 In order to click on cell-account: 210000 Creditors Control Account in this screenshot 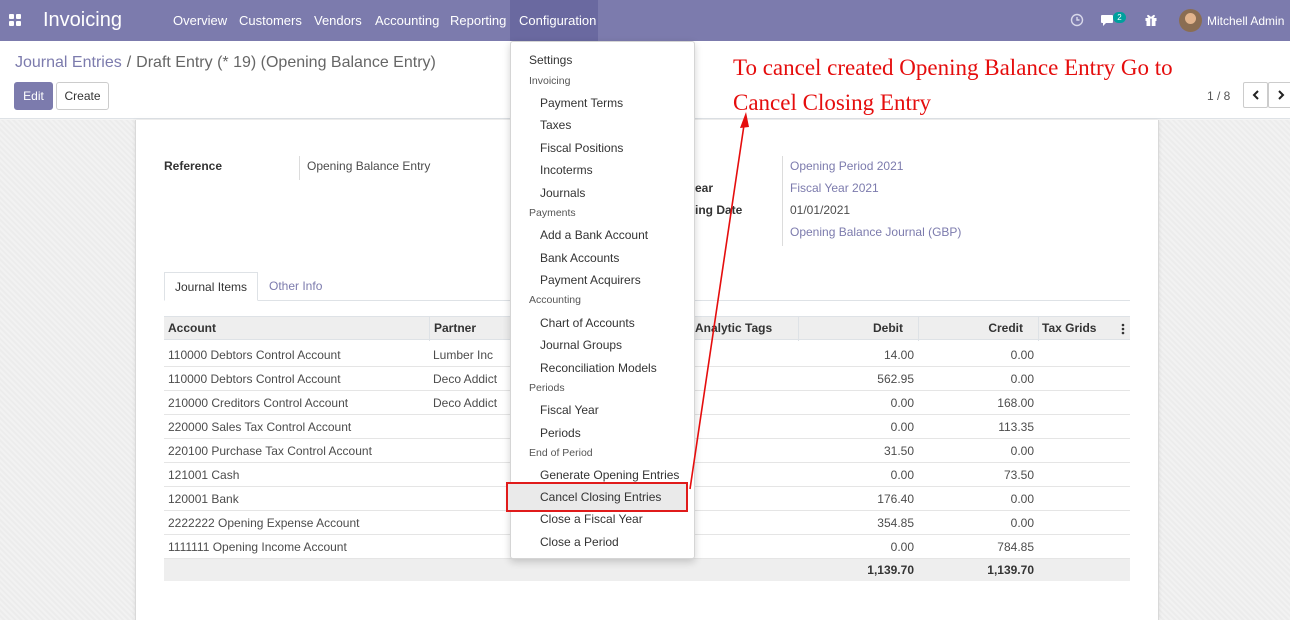, I will do `click(258, 403)`.